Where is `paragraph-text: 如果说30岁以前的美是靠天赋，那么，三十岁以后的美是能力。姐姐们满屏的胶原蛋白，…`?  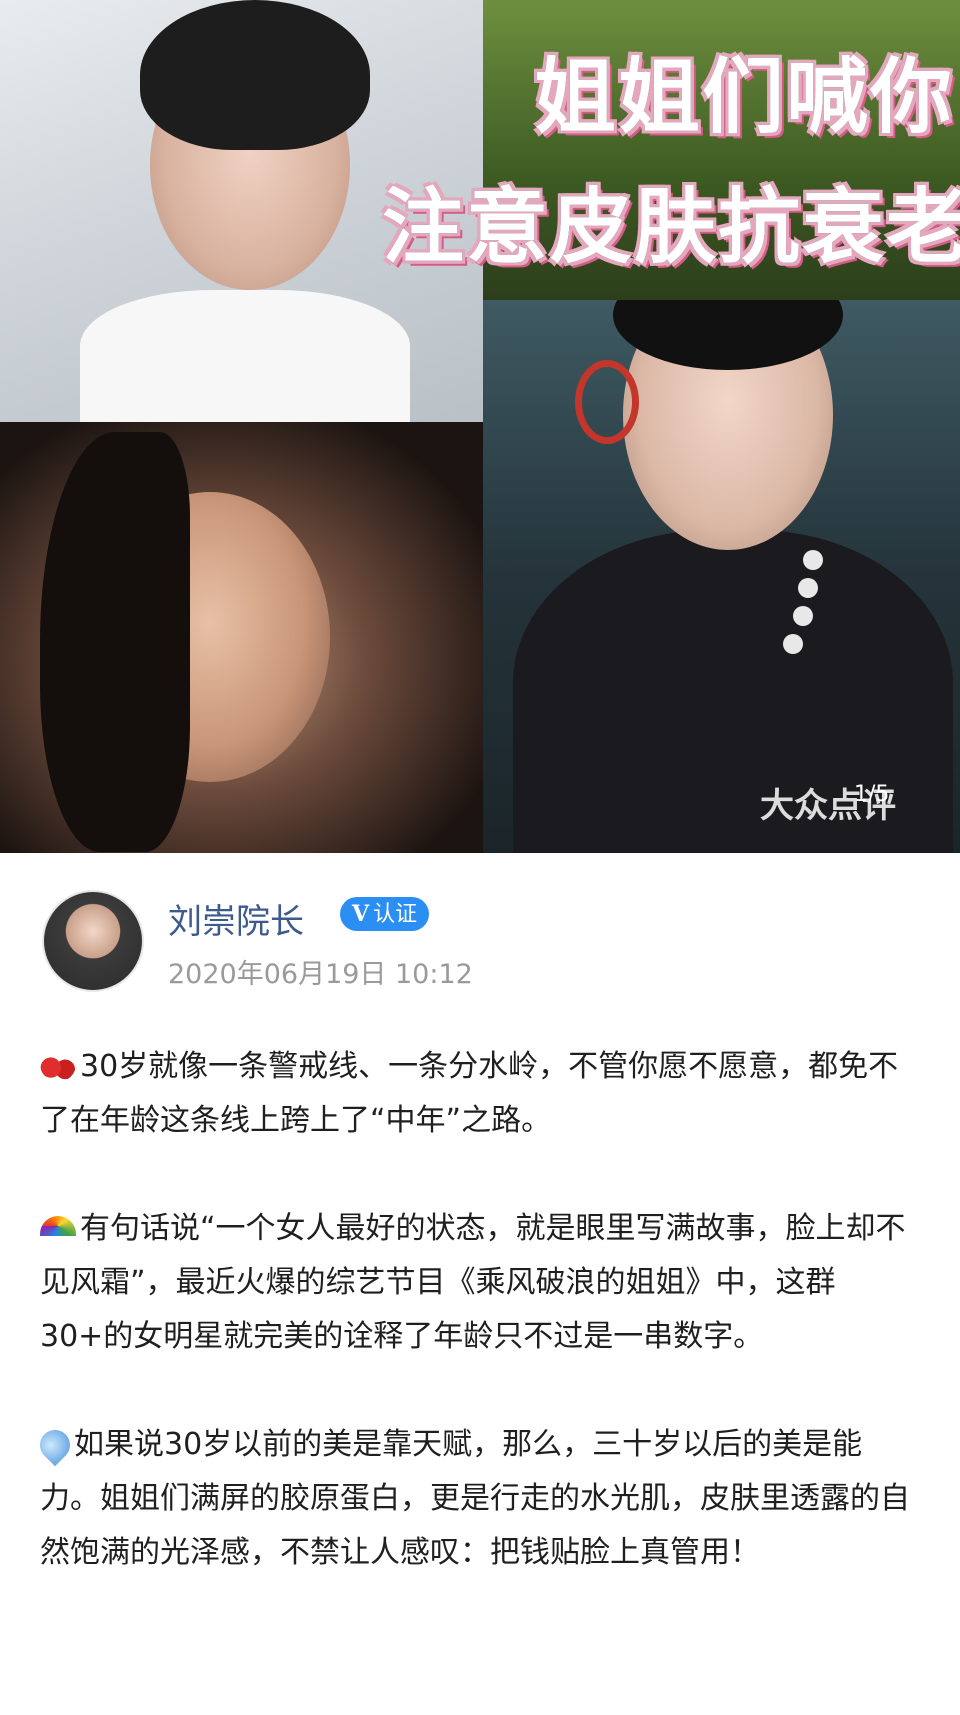
paragraph-text: 如果说30岁以前的美是靠天赋，那么，三十岁以后的美是能力。姐姐们满屏的胶原蛋白，… is located at coordinates (475, 1498).